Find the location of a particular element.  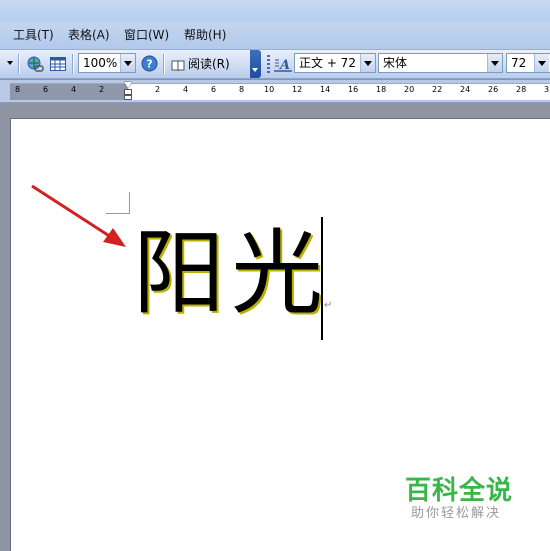

watermark-subtitle: 助你轻松解决 is located at coordinates (456, 513).